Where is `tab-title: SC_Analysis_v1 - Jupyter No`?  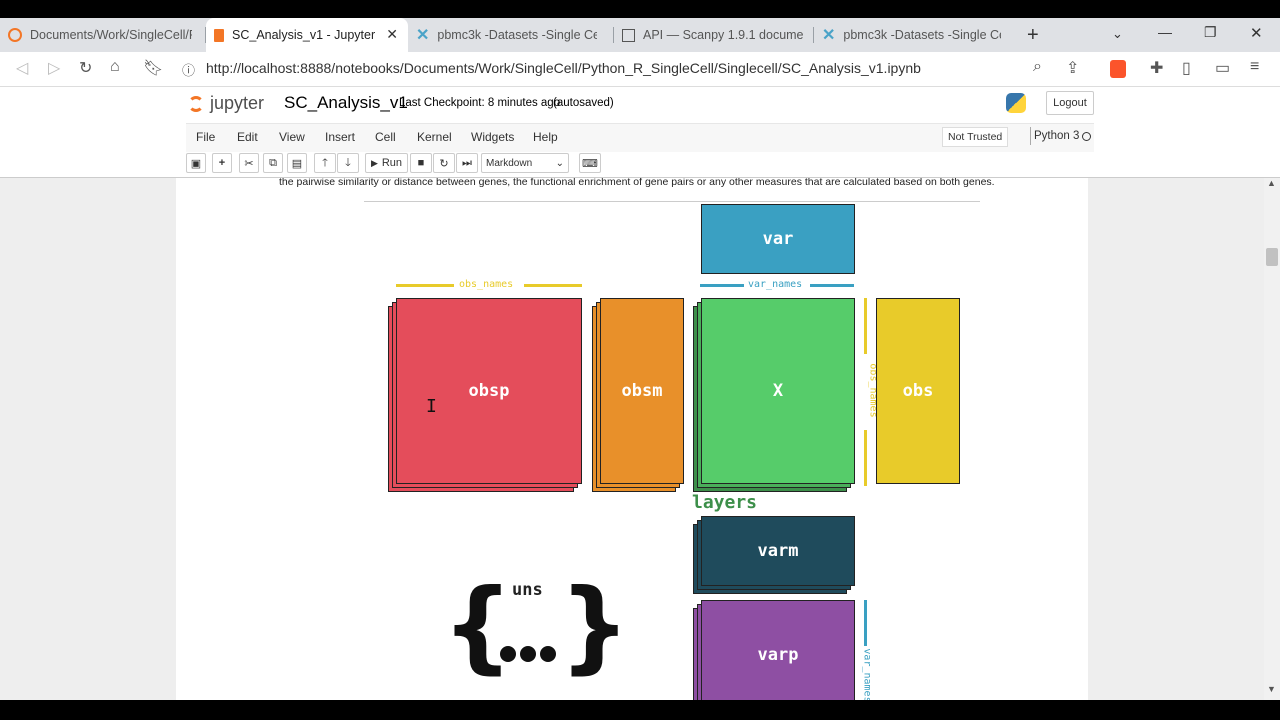 tab-title: SC_Analysis_v1 - Jupyter No is located at coordinates (304, 35).